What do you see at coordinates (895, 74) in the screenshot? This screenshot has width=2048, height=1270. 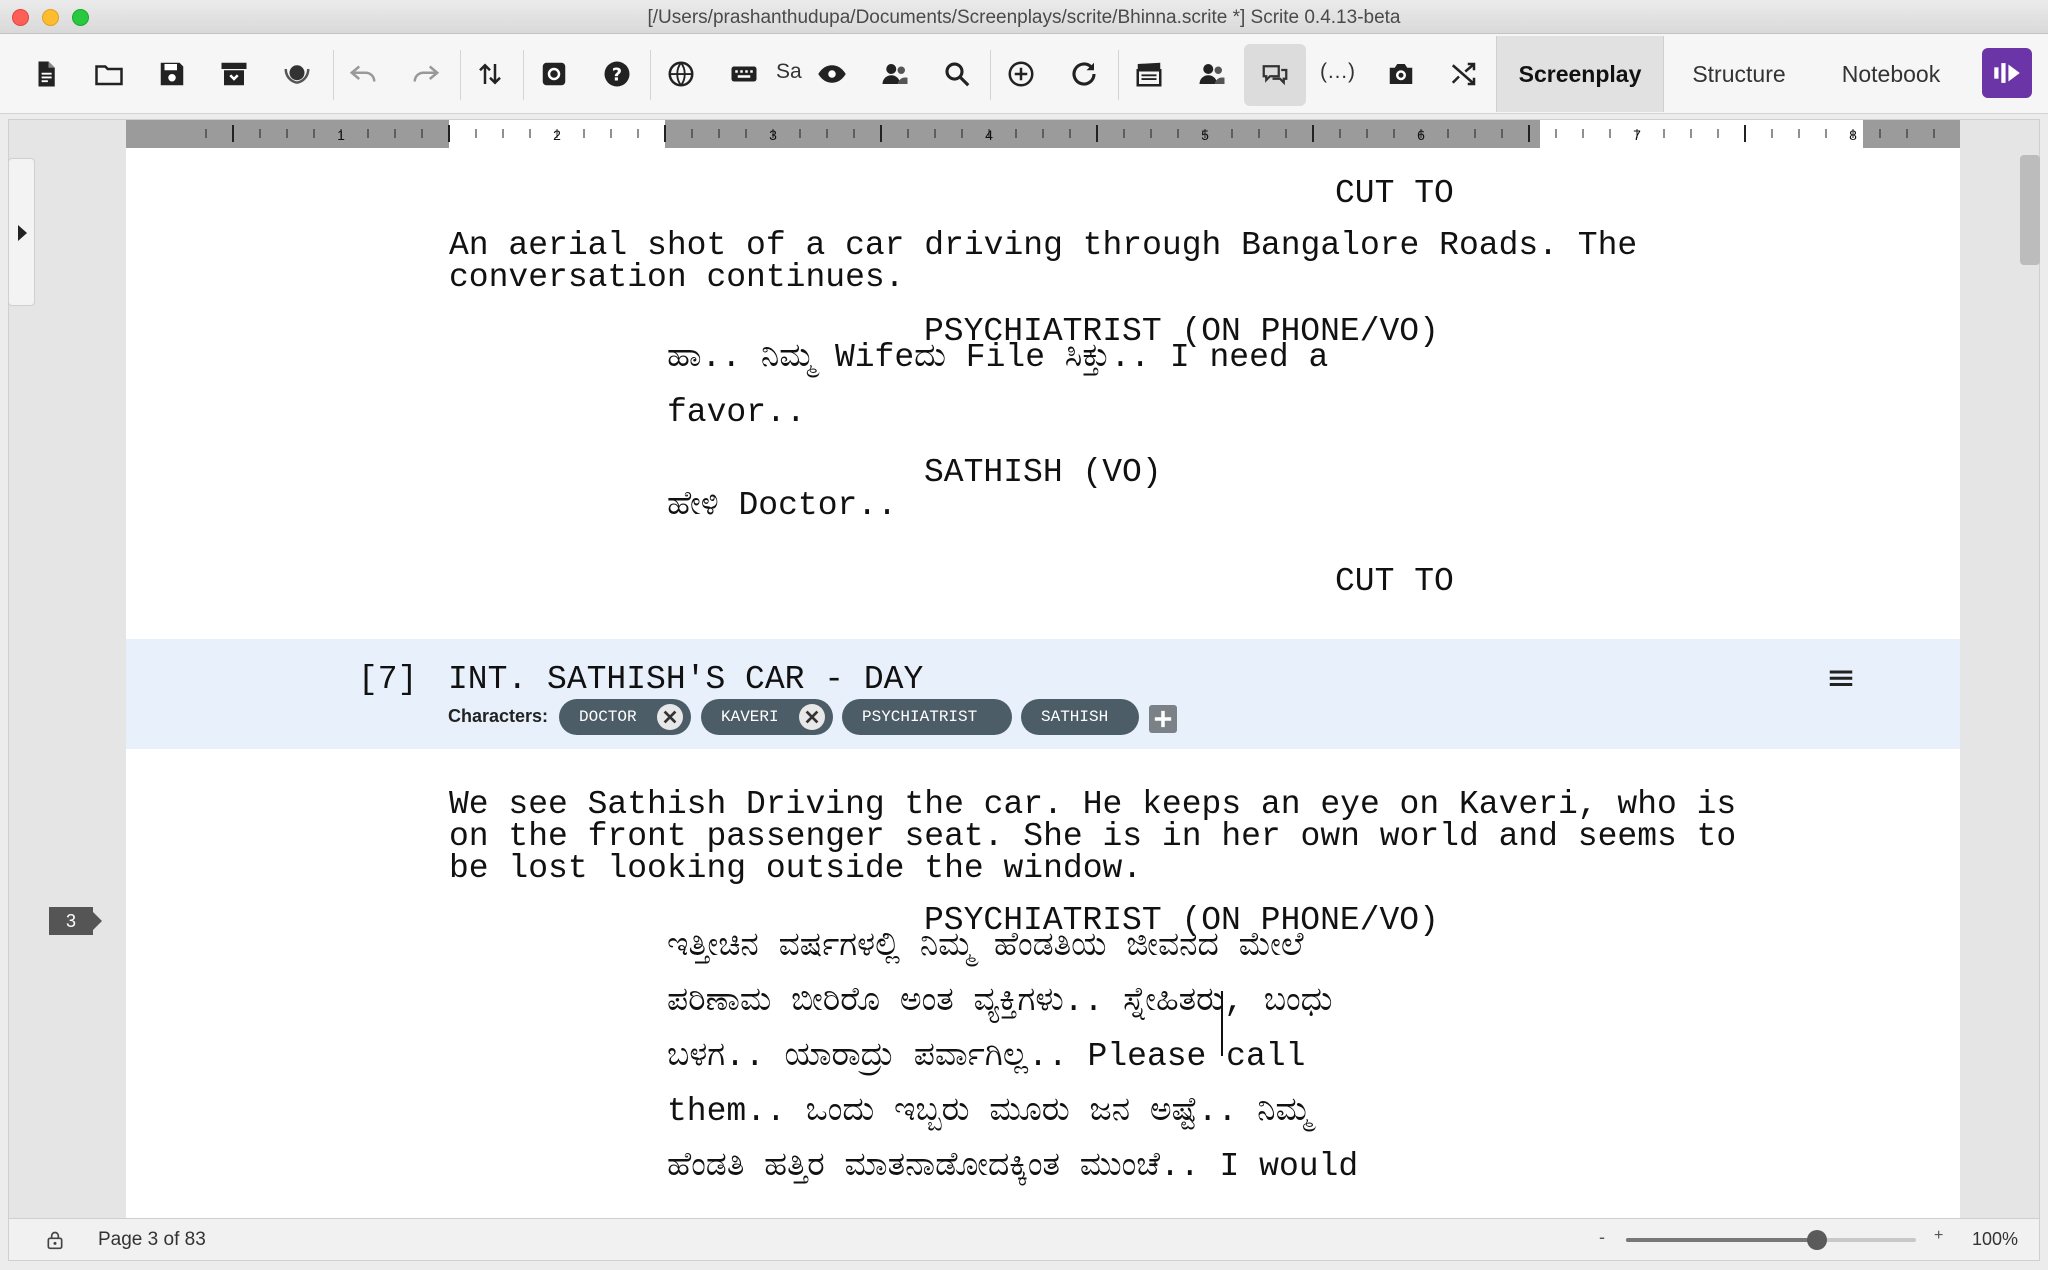 I see `characters-icon` at bounding box center [895, 74].